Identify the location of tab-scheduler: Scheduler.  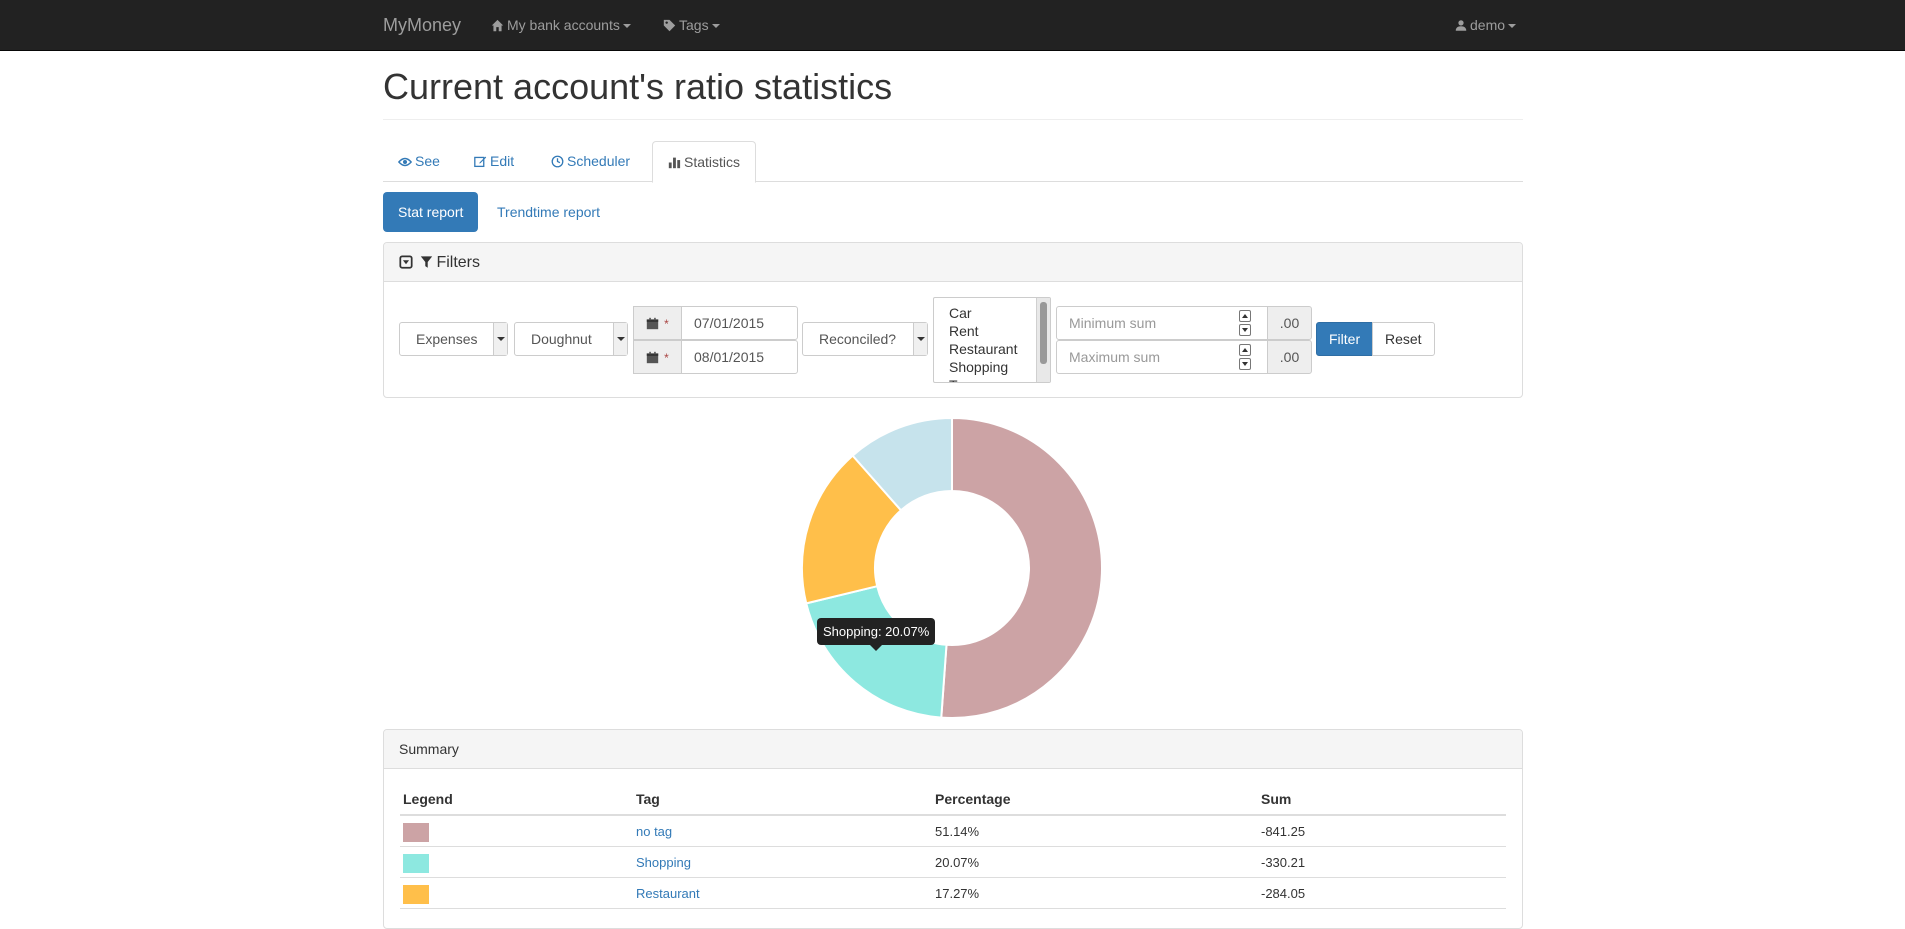
(590, 161).